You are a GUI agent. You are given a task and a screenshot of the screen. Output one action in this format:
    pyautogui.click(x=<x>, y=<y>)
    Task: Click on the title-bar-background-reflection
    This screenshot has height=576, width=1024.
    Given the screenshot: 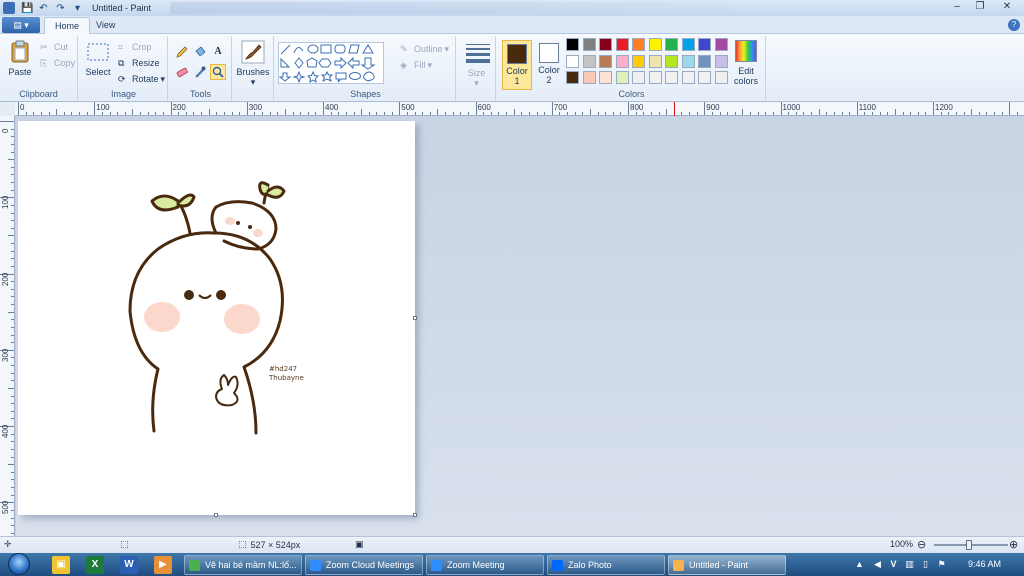 What is the action you would take?
    pyautogui.click(x=450, y=8)
    